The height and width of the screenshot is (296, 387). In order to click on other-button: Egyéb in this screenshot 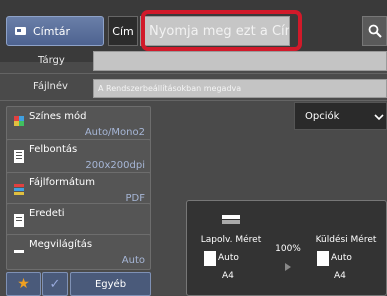, I will do `click(110, 284)`.